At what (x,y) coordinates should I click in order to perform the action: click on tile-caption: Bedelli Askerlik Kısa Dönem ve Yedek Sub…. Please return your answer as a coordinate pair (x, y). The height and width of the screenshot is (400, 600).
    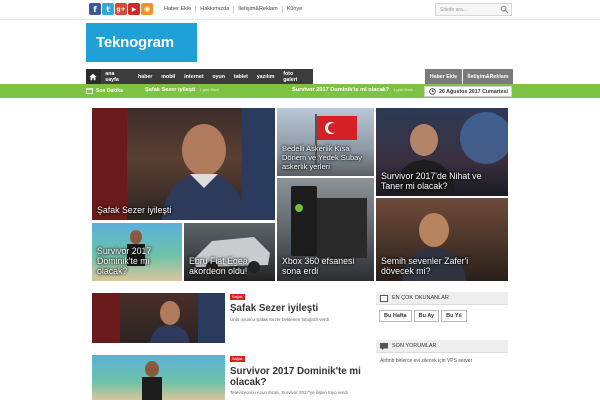
    Looking at the image, I should click on (322, 157).